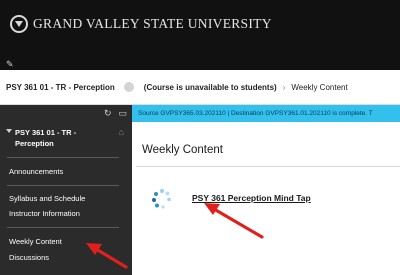 The height and width of the screenshot is (275, 400). What do you see at coordinates (251, 198) in the screenshot?
I see `mindtap-link: PSY 361 Perception Mind Tap` at bounding box center [251, 198].